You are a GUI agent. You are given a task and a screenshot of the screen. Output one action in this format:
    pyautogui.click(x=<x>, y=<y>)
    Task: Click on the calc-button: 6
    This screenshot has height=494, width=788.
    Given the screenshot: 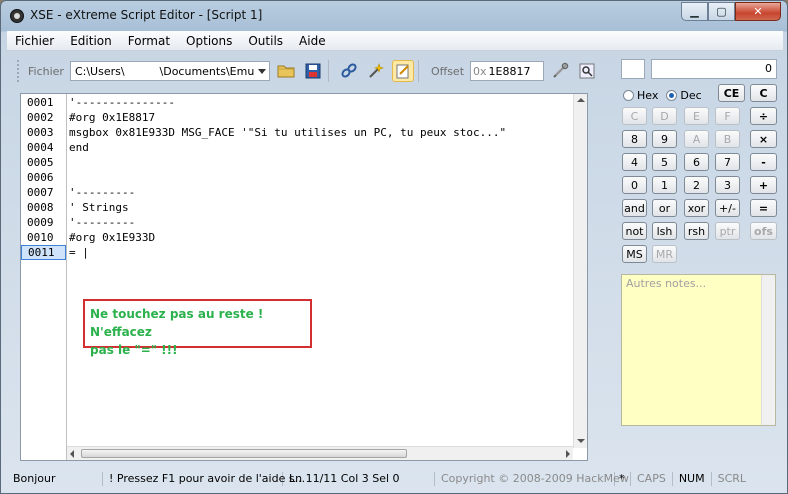 What is the action you would take?
    pyautogui.click(x=696, y=162)
    